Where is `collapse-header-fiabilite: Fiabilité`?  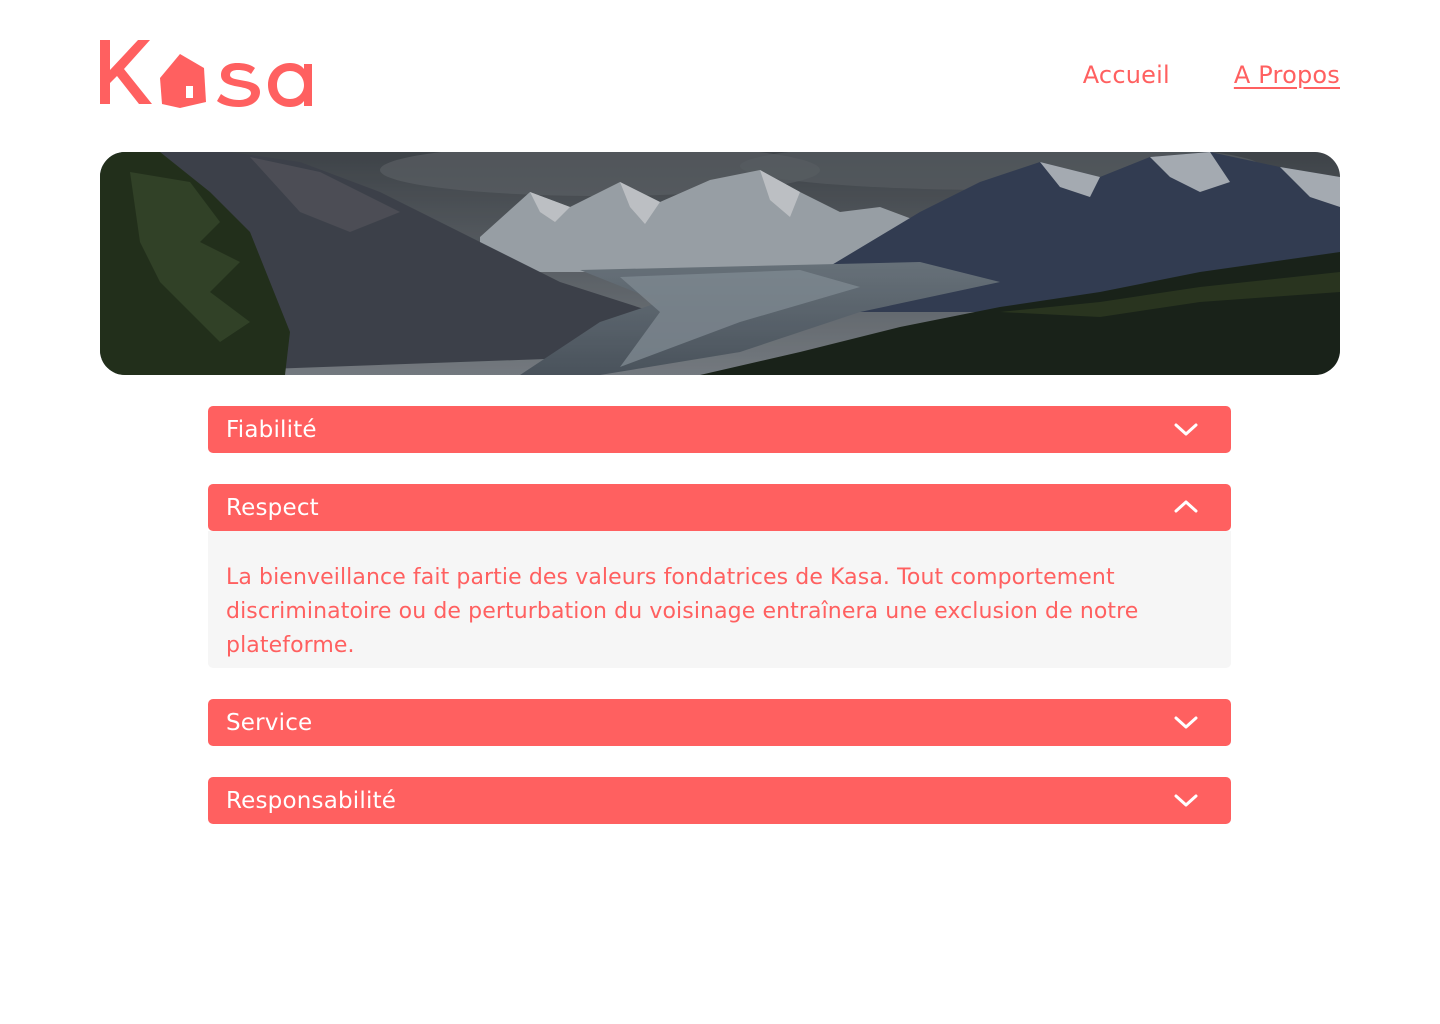 collapse-header-fiabilite: Fiabilité is located at coordinates (719, 429).